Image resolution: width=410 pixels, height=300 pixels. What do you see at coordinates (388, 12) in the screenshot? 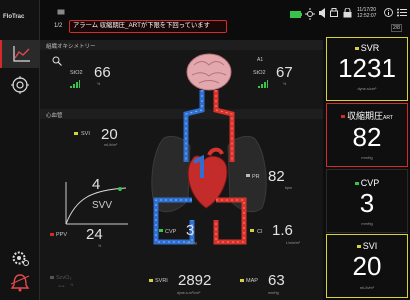
I see `info-icon` at bounding box center [388, 12].